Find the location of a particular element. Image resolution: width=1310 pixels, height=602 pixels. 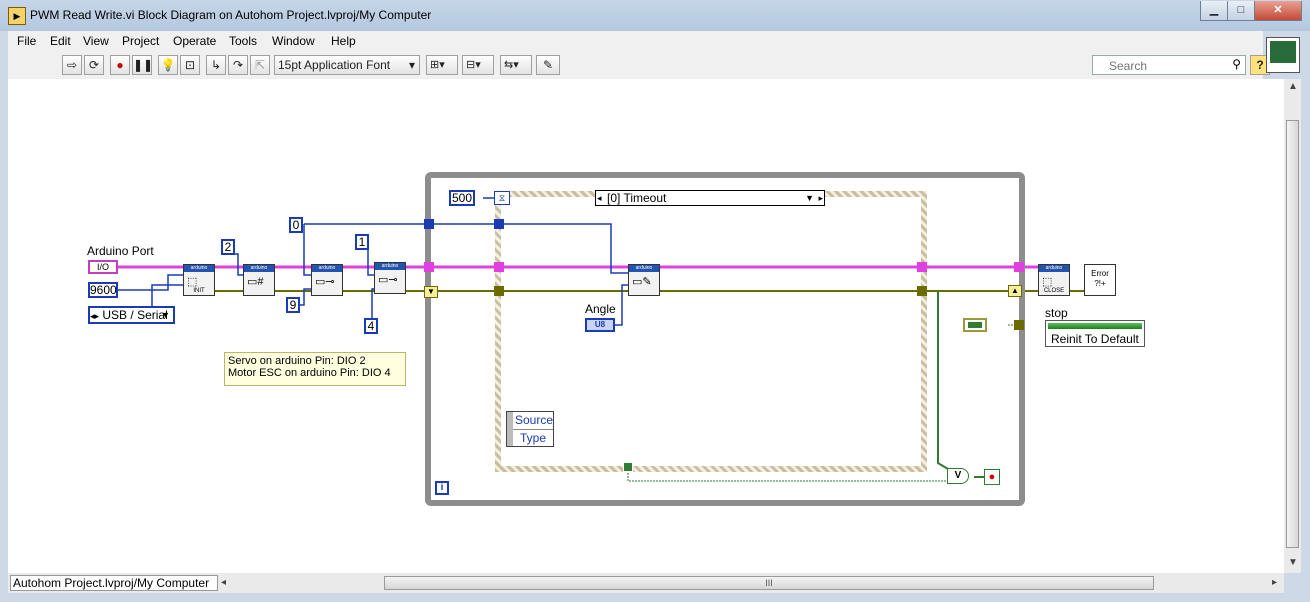

angle-control: U8 is located at coordinates (600, 325).